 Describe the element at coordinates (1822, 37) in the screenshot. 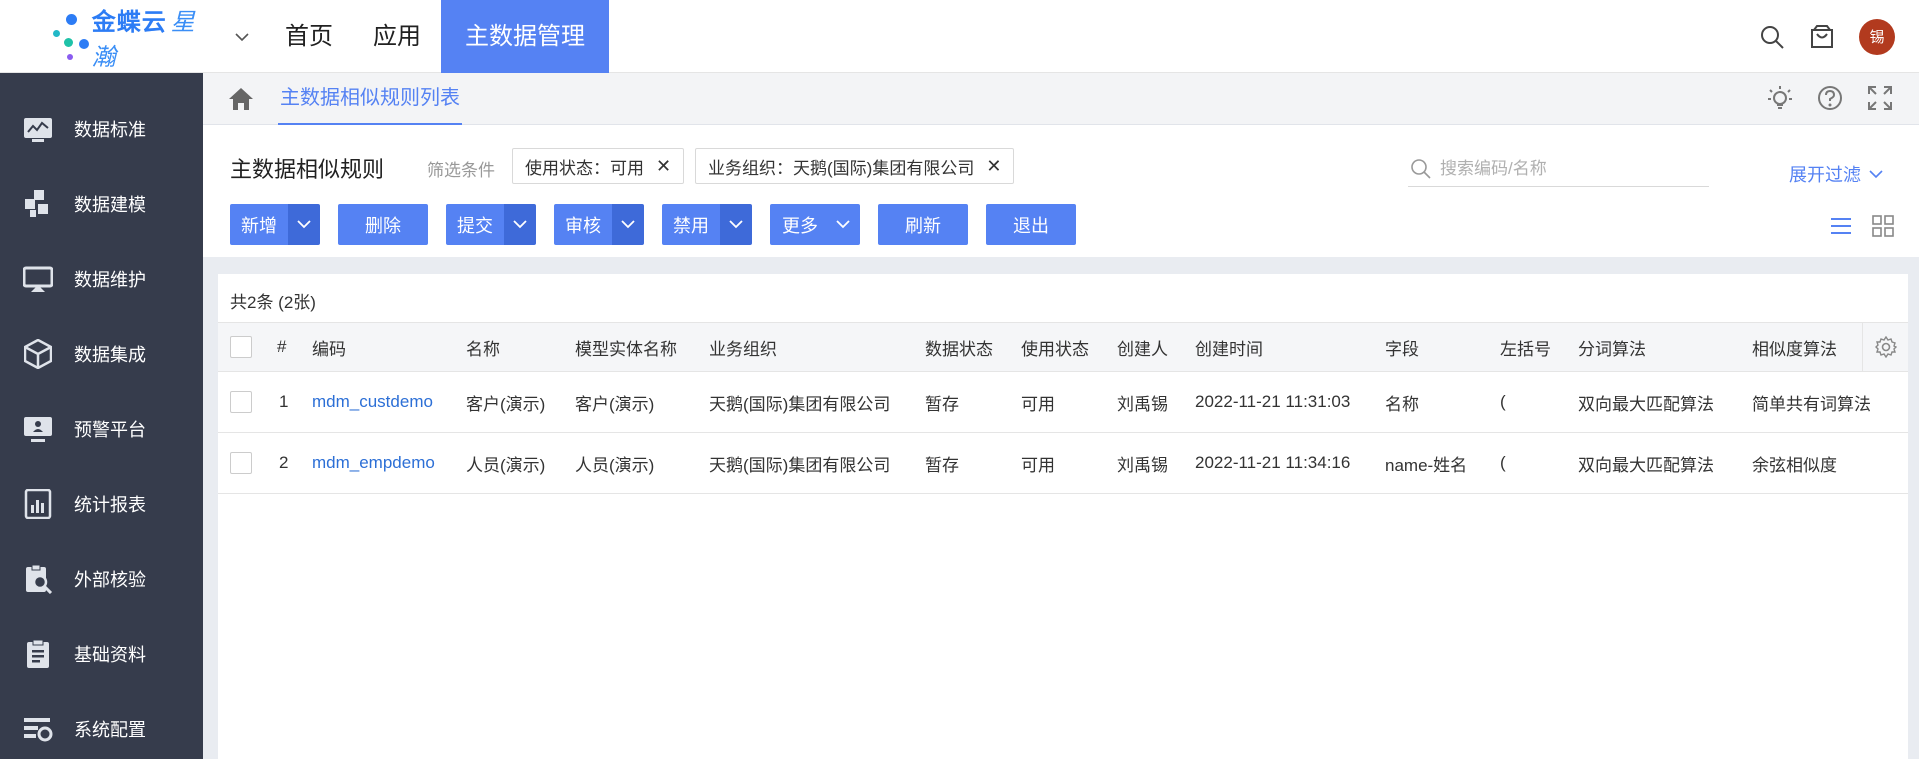

I see `shopping-bag-icon` at that location.